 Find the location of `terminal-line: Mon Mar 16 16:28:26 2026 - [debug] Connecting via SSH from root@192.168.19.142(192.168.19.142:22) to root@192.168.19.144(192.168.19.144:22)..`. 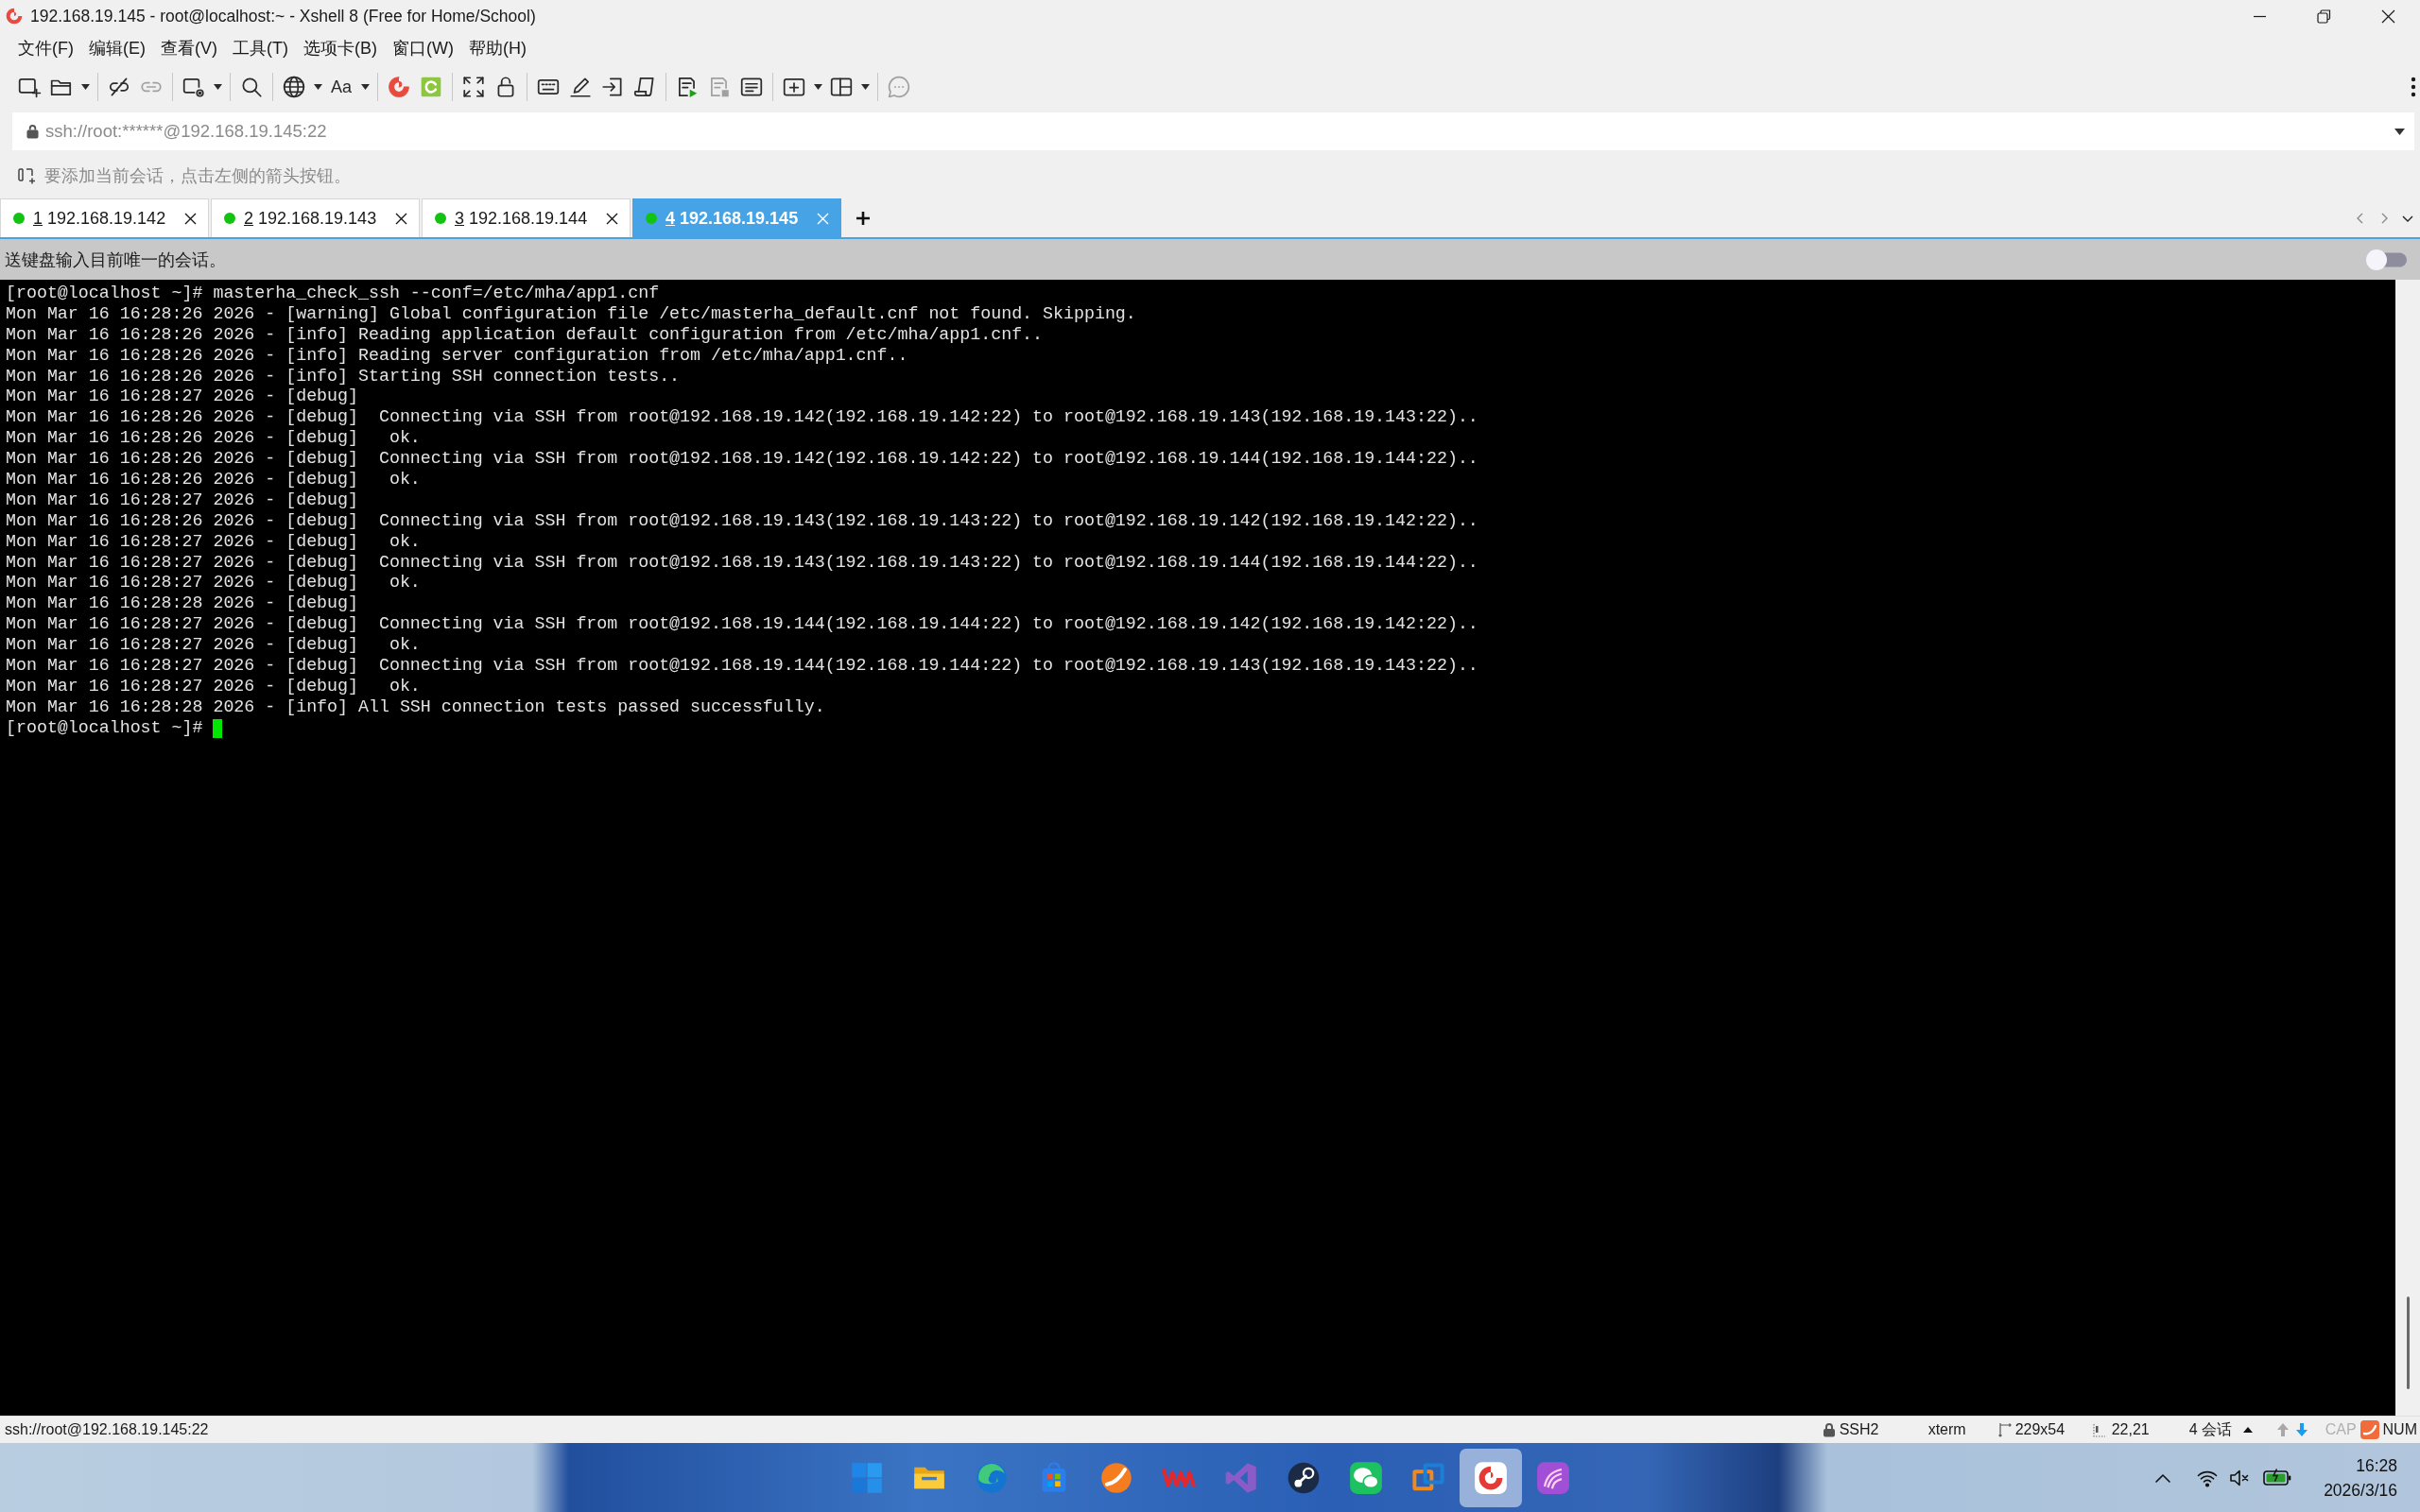

terminal-line: Mon Mar 16 16:28:26 2026 - [debug] Connecting via SSH from root@192.168.19.142(192.168.19.142:22) to root@192.168.19.144(192.168.19.144:22).. is located at coordinates (742, 460).